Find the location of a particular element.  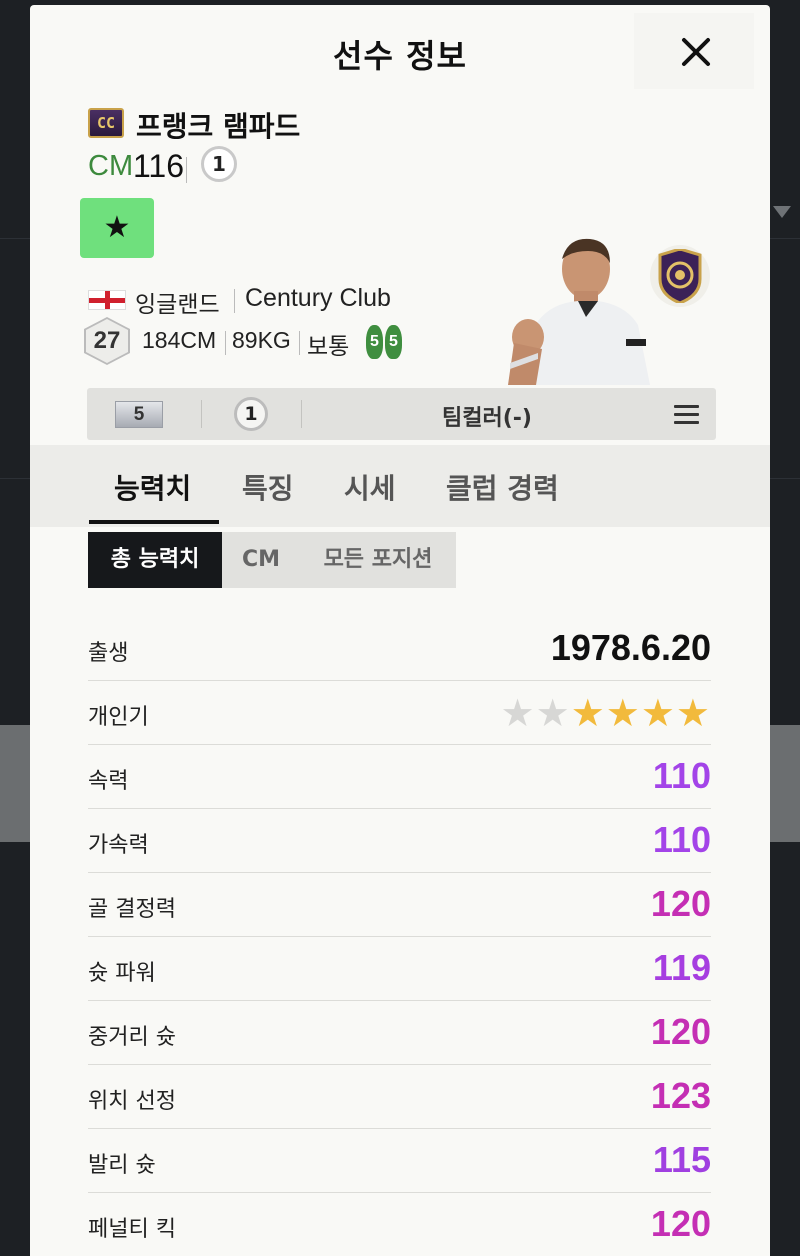

subtab-cm: CM is located at coordinates (261, 560).